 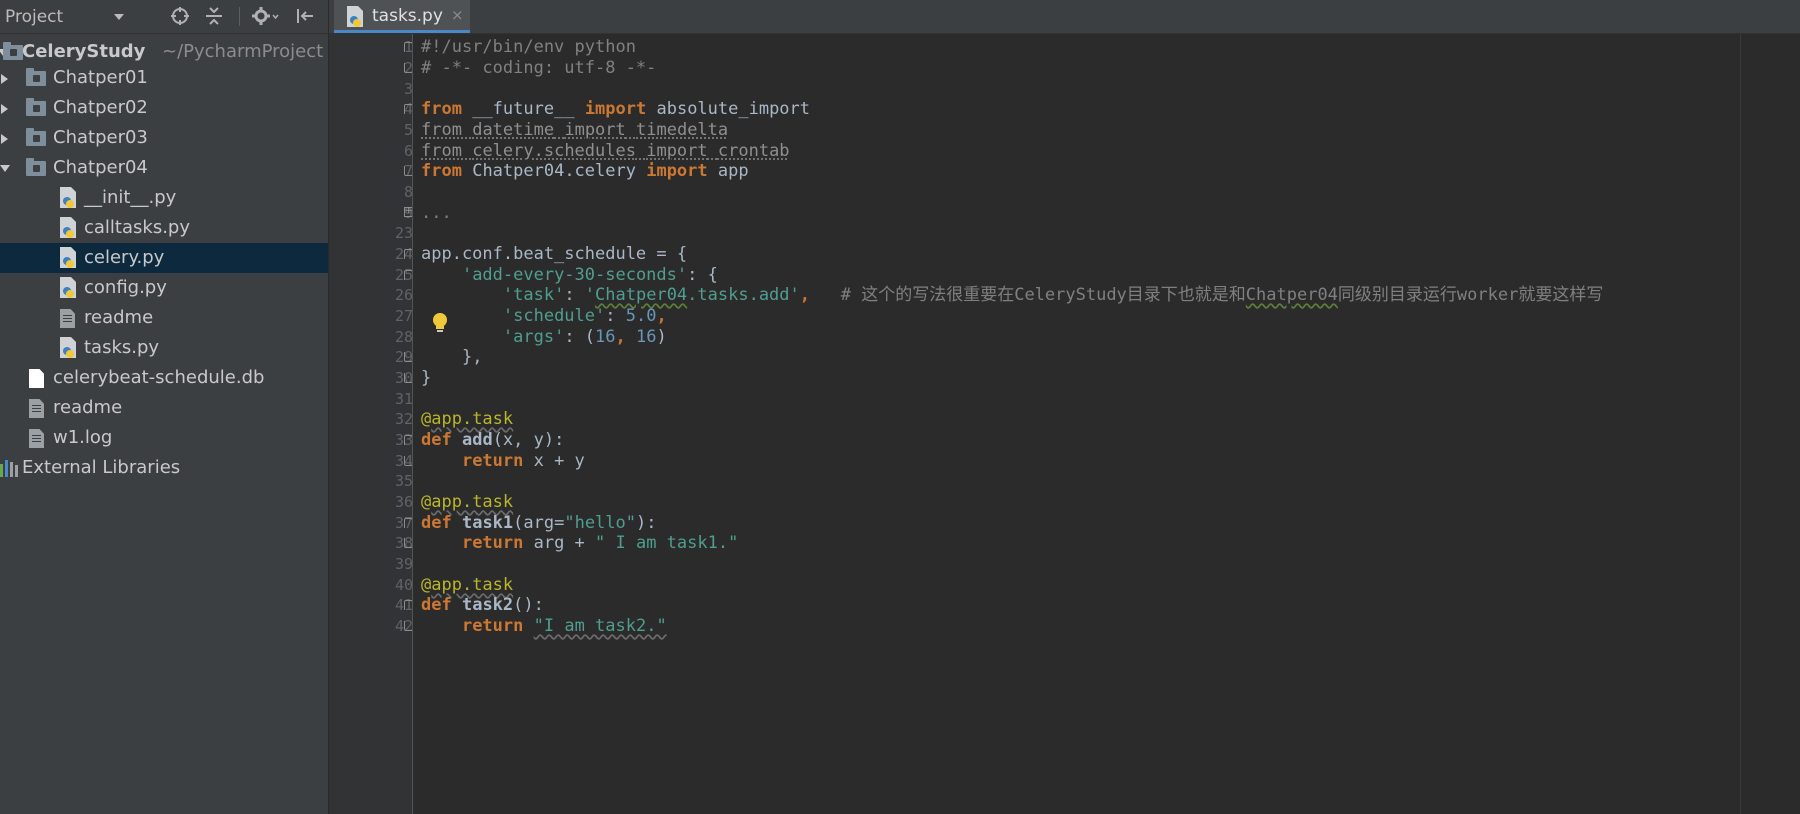 What do you see at coordinates (753, 151) in the screenshot?
I see `identifier: crontab` at bounding box center [753, 151].